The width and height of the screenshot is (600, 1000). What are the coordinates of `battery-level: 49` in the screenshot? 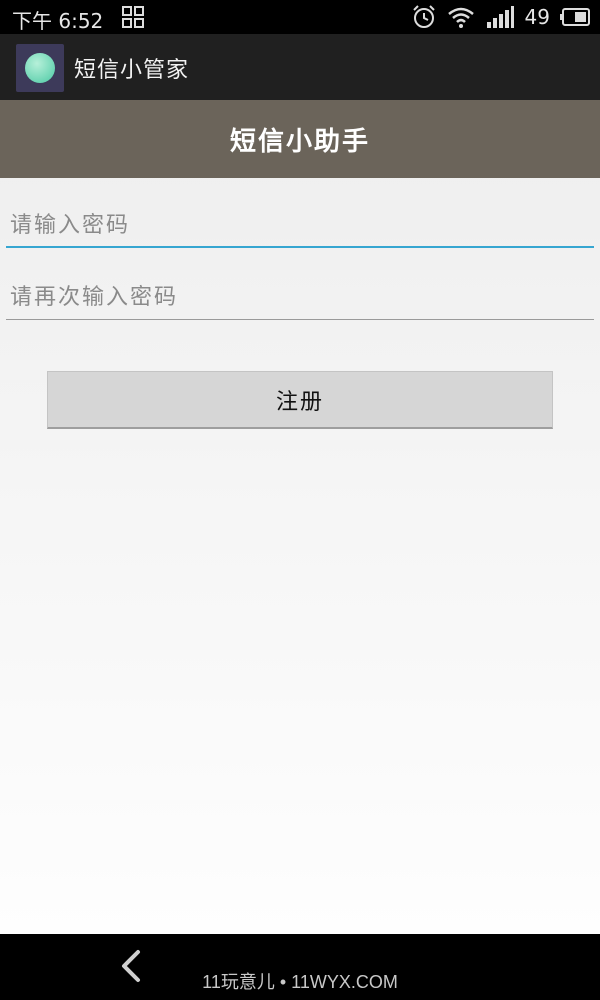 It's located at (537, 17).